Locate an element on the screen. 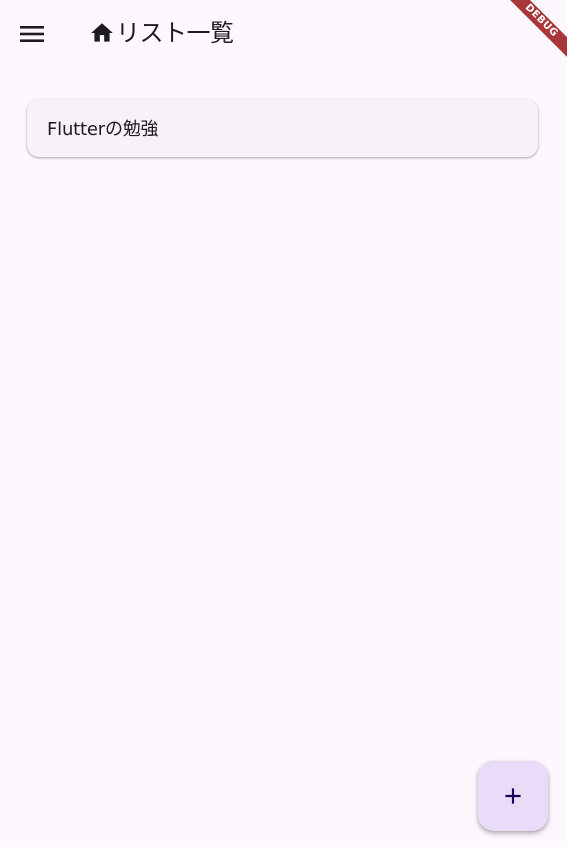 This screenshot has height=847, width=567. list-item: Flutterの勉強 is located at coordinates (282, 128).